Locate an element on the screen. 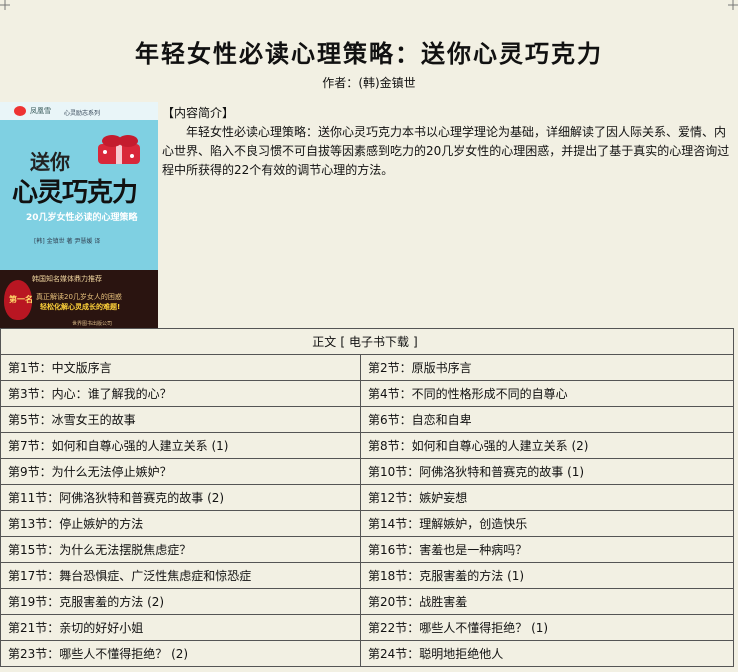 The width and height of the screenshot is (738, 672). header-main-text: 正文 is located at coordinates (324, 342).